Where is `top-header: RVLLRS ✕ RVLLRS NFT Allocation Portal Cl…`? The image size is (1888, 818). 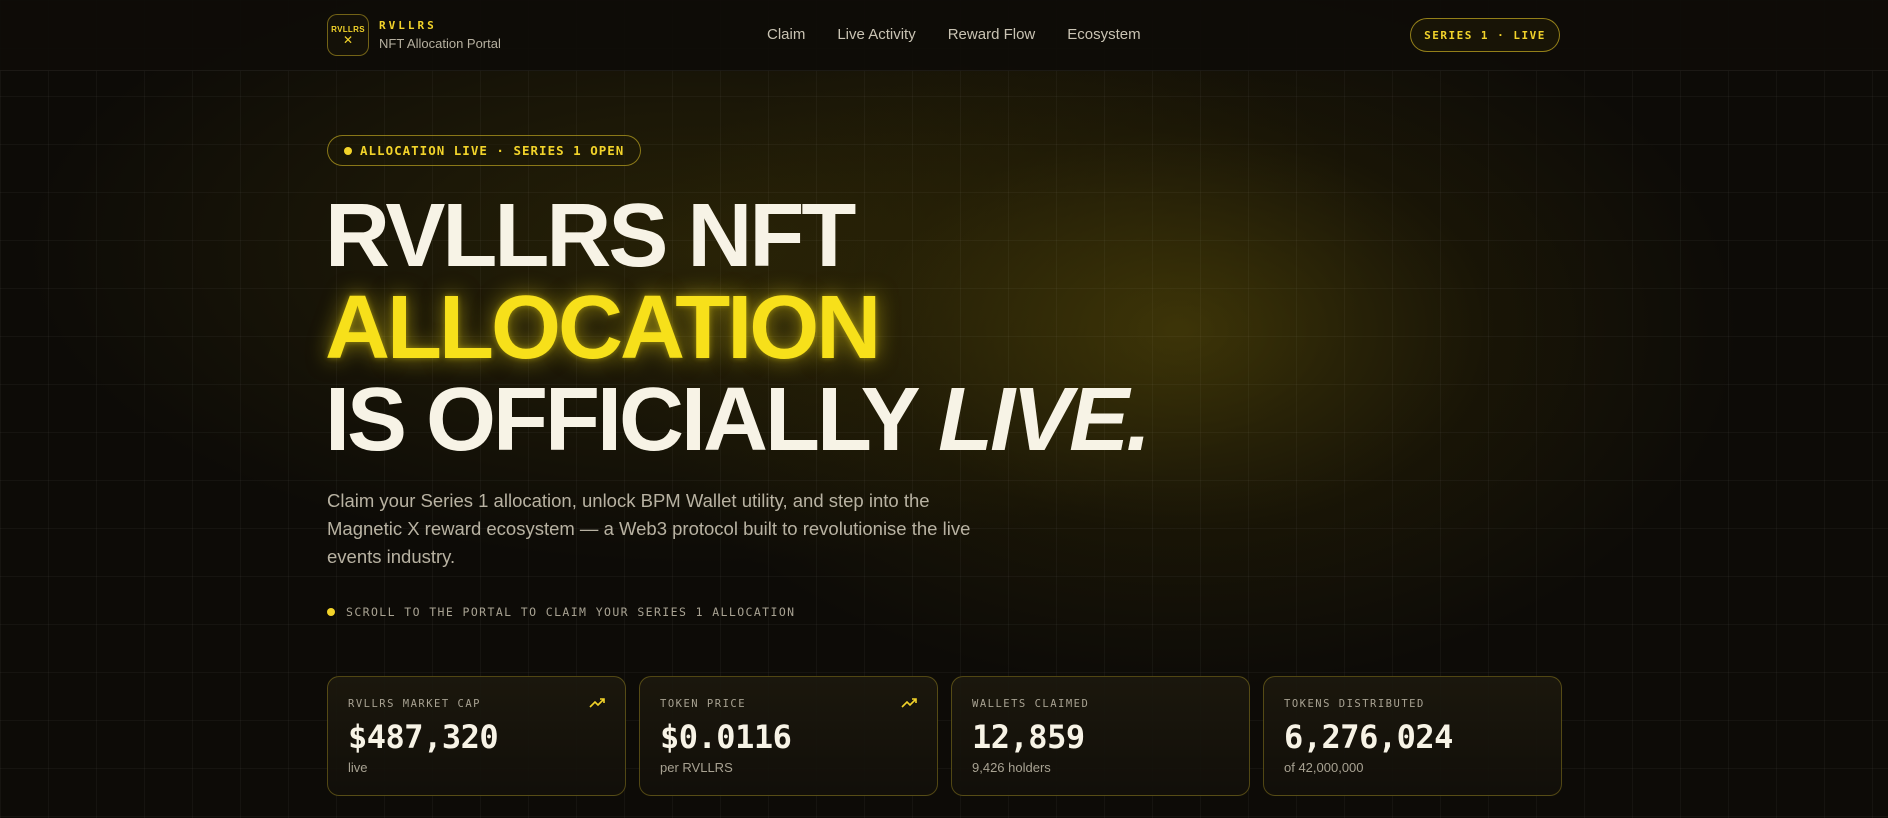 top-header: RVLLRS ✕ RVLLRS NFT Allocation Portal Cl… is located at coordinates (944, 35).